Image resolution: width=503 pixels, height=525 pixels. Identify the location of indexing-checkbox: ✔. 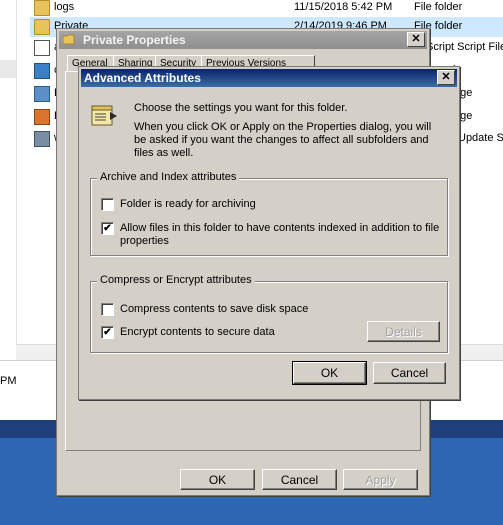
(107, 228).